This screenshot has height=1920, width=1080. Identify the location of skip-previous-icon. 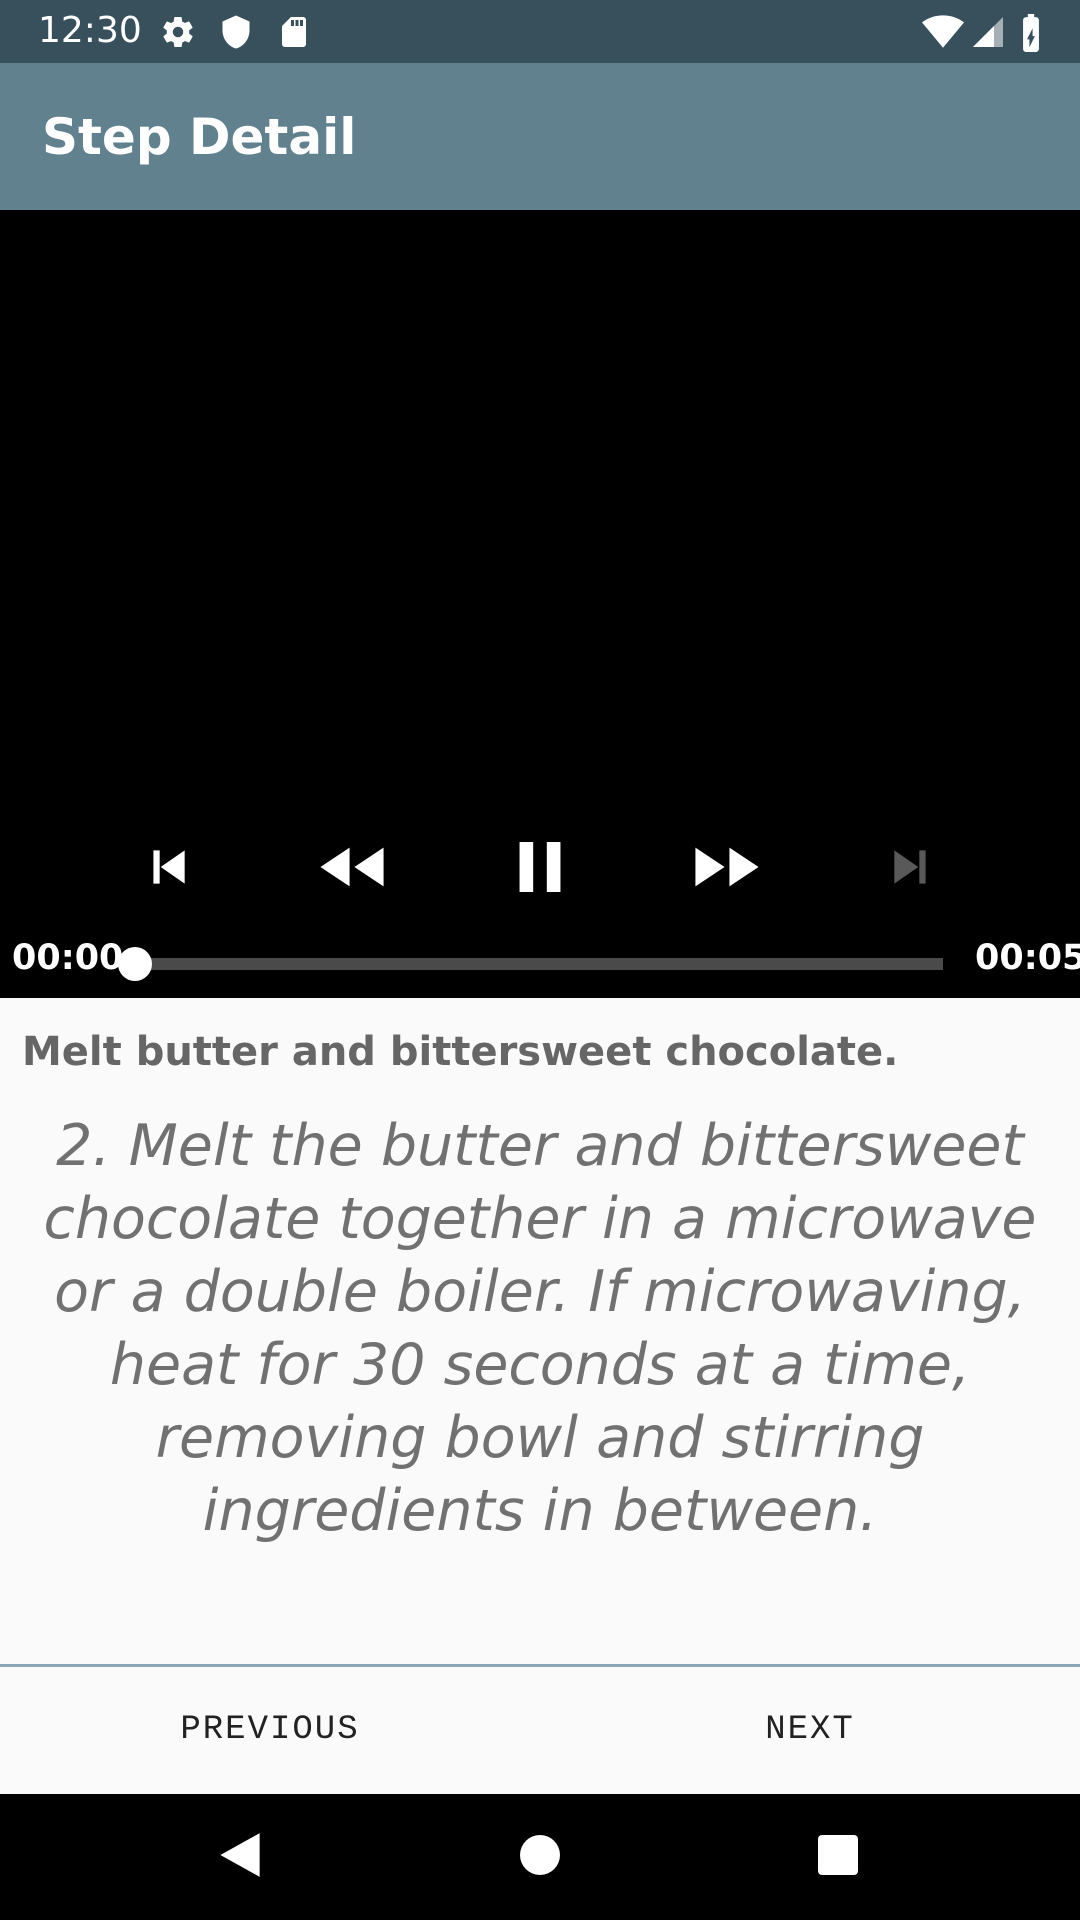
(168, 867).